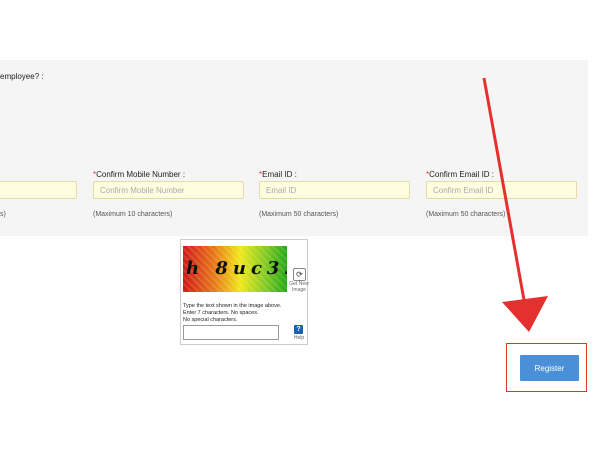 This screenshot has width=600, height=450. I want to click on annotation-arrow-head, so click(525, 314).